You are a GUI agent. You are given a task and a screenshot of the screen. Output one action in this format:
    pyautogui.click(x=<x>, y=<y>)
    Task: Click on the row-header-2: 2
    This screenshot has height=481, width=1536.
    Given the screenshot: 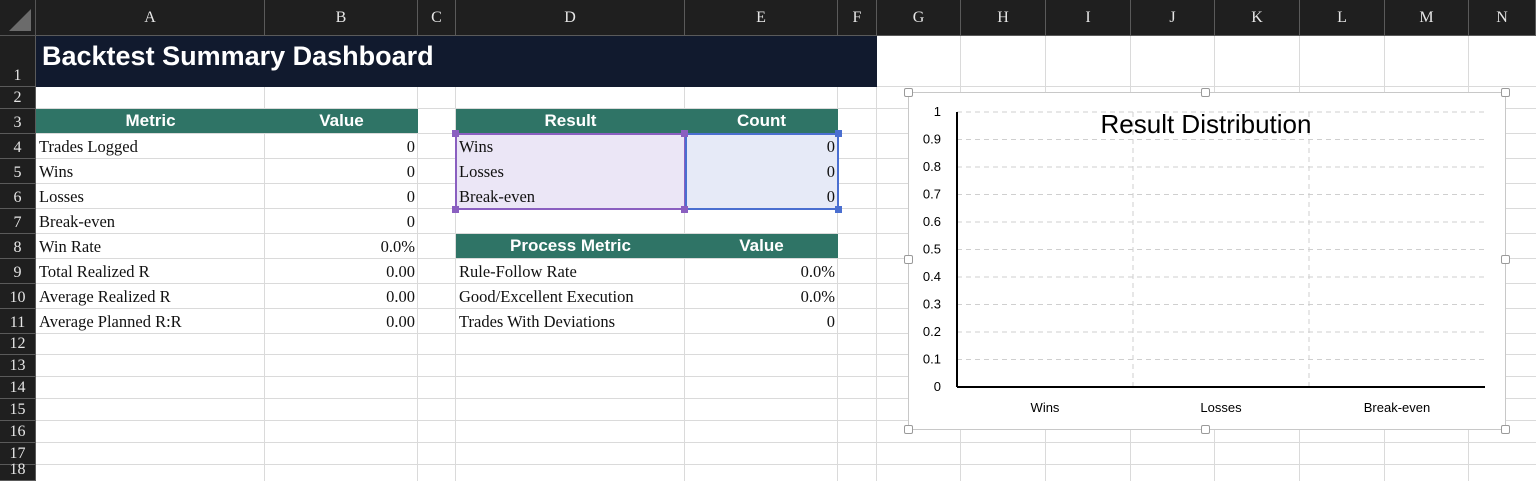 What is the action you would take?
    pyautogui.click(x=18, y=98)
    